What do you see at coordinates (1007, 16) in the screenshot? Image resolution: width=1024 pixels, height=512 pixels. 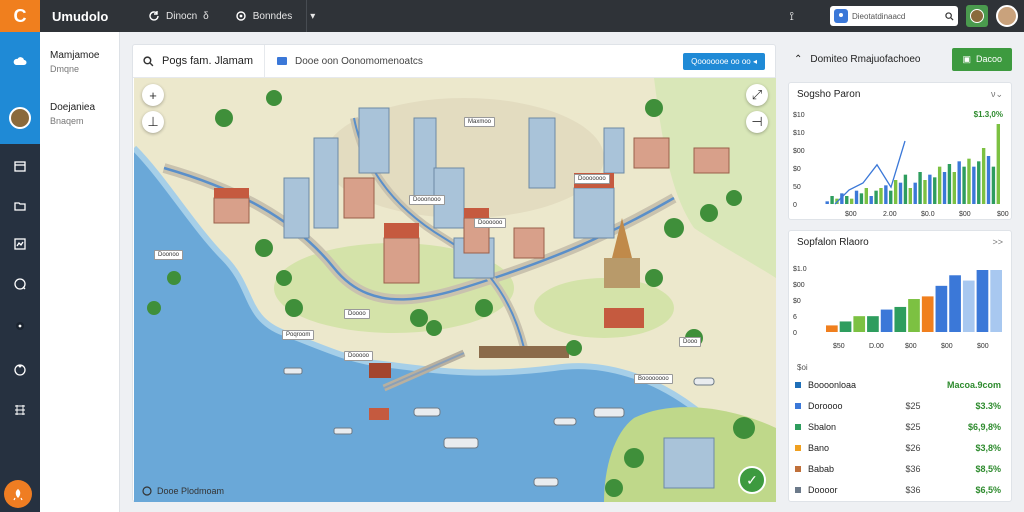 I see `avatar` at bounding box center [1007, 16].